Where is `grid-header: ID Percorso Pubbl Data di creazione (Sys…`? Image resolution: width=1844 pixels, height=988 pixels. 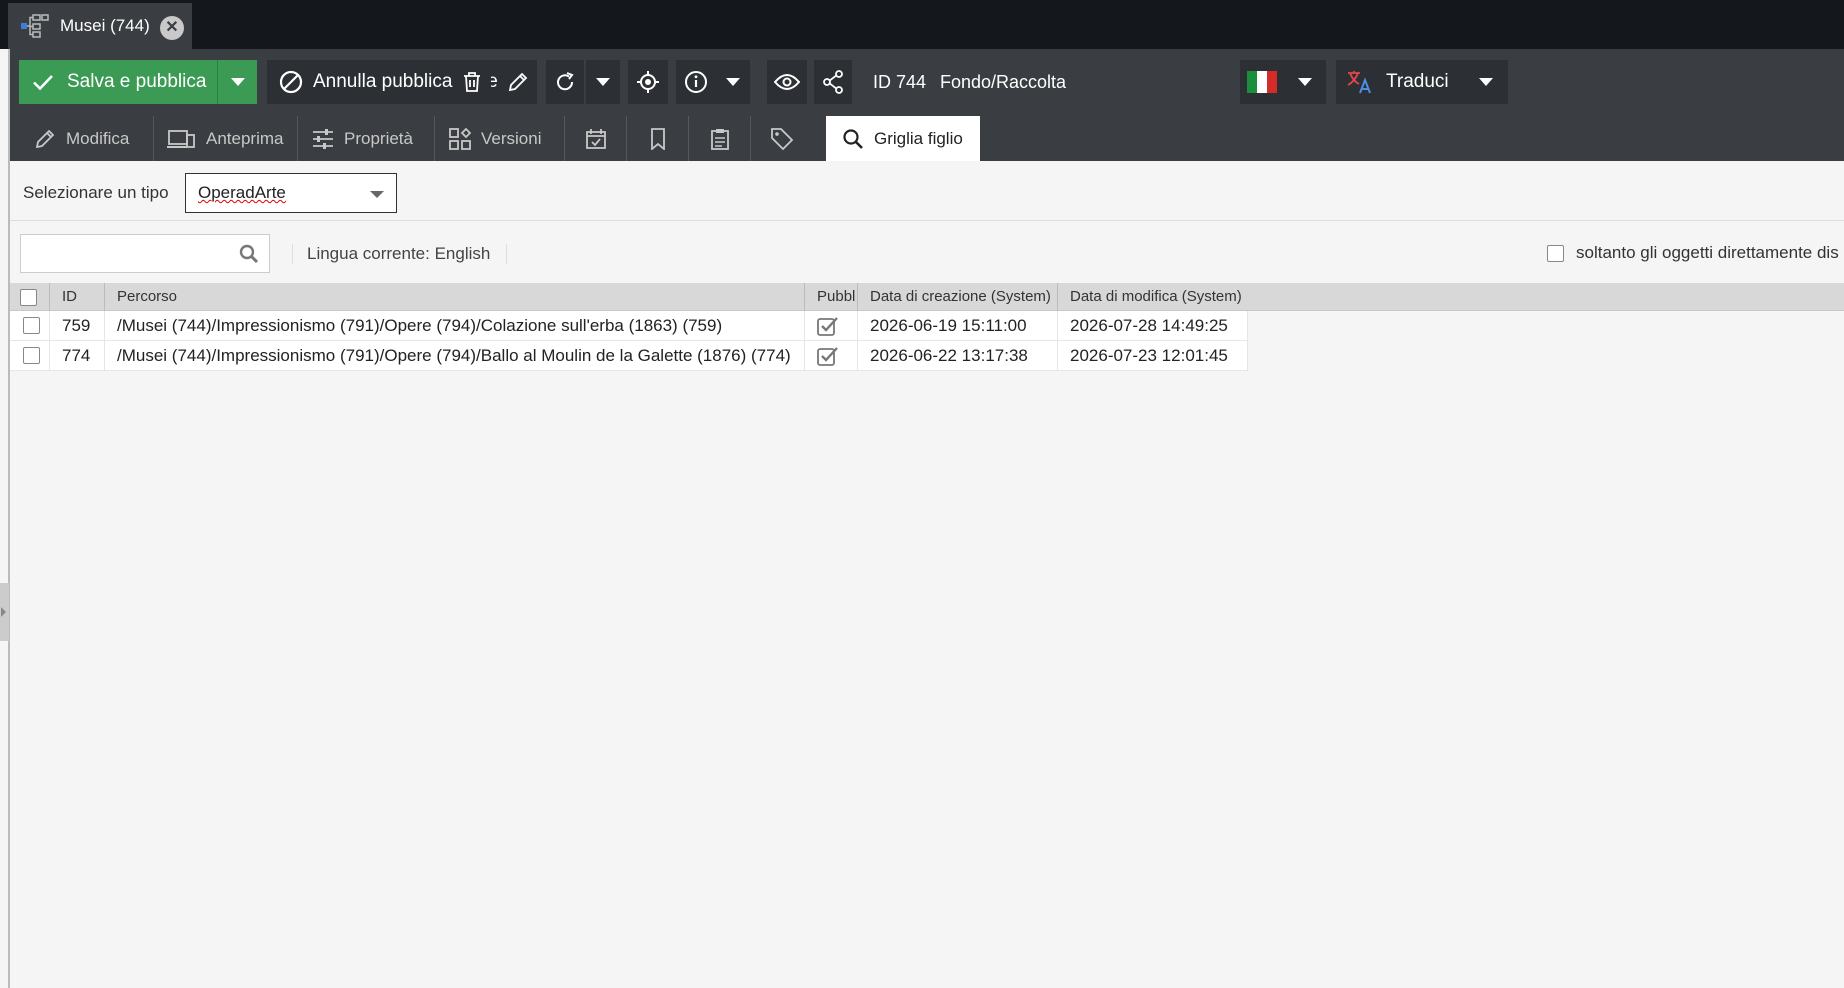
grid-header: ID Percorso Pubbl Data di creazione (Sys… is located at coordinates (927, 297).